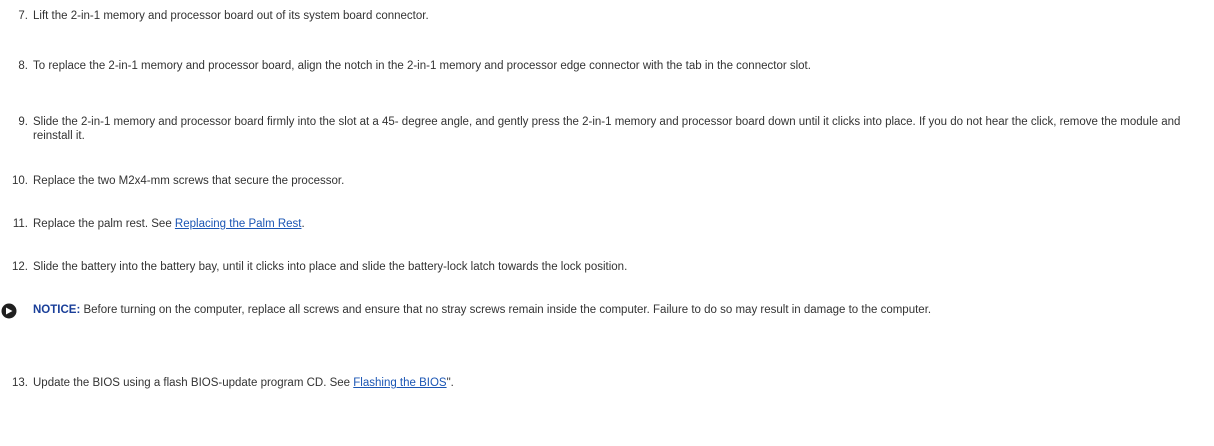 This screenshot has height=446, width=1214. I want to click on step-number: 7., so click(23, 16).